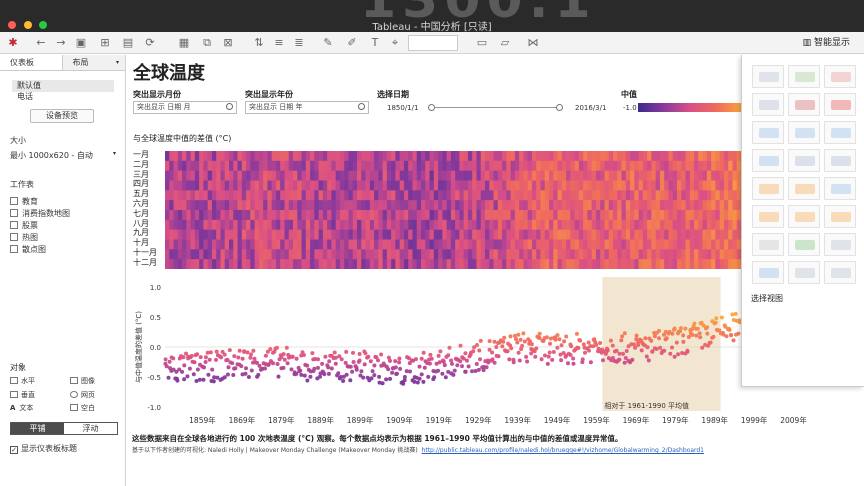  Describe the element at coordinates (768, 104) in the screenshot. I see `chart-type-symbol-map-icon` at that location.